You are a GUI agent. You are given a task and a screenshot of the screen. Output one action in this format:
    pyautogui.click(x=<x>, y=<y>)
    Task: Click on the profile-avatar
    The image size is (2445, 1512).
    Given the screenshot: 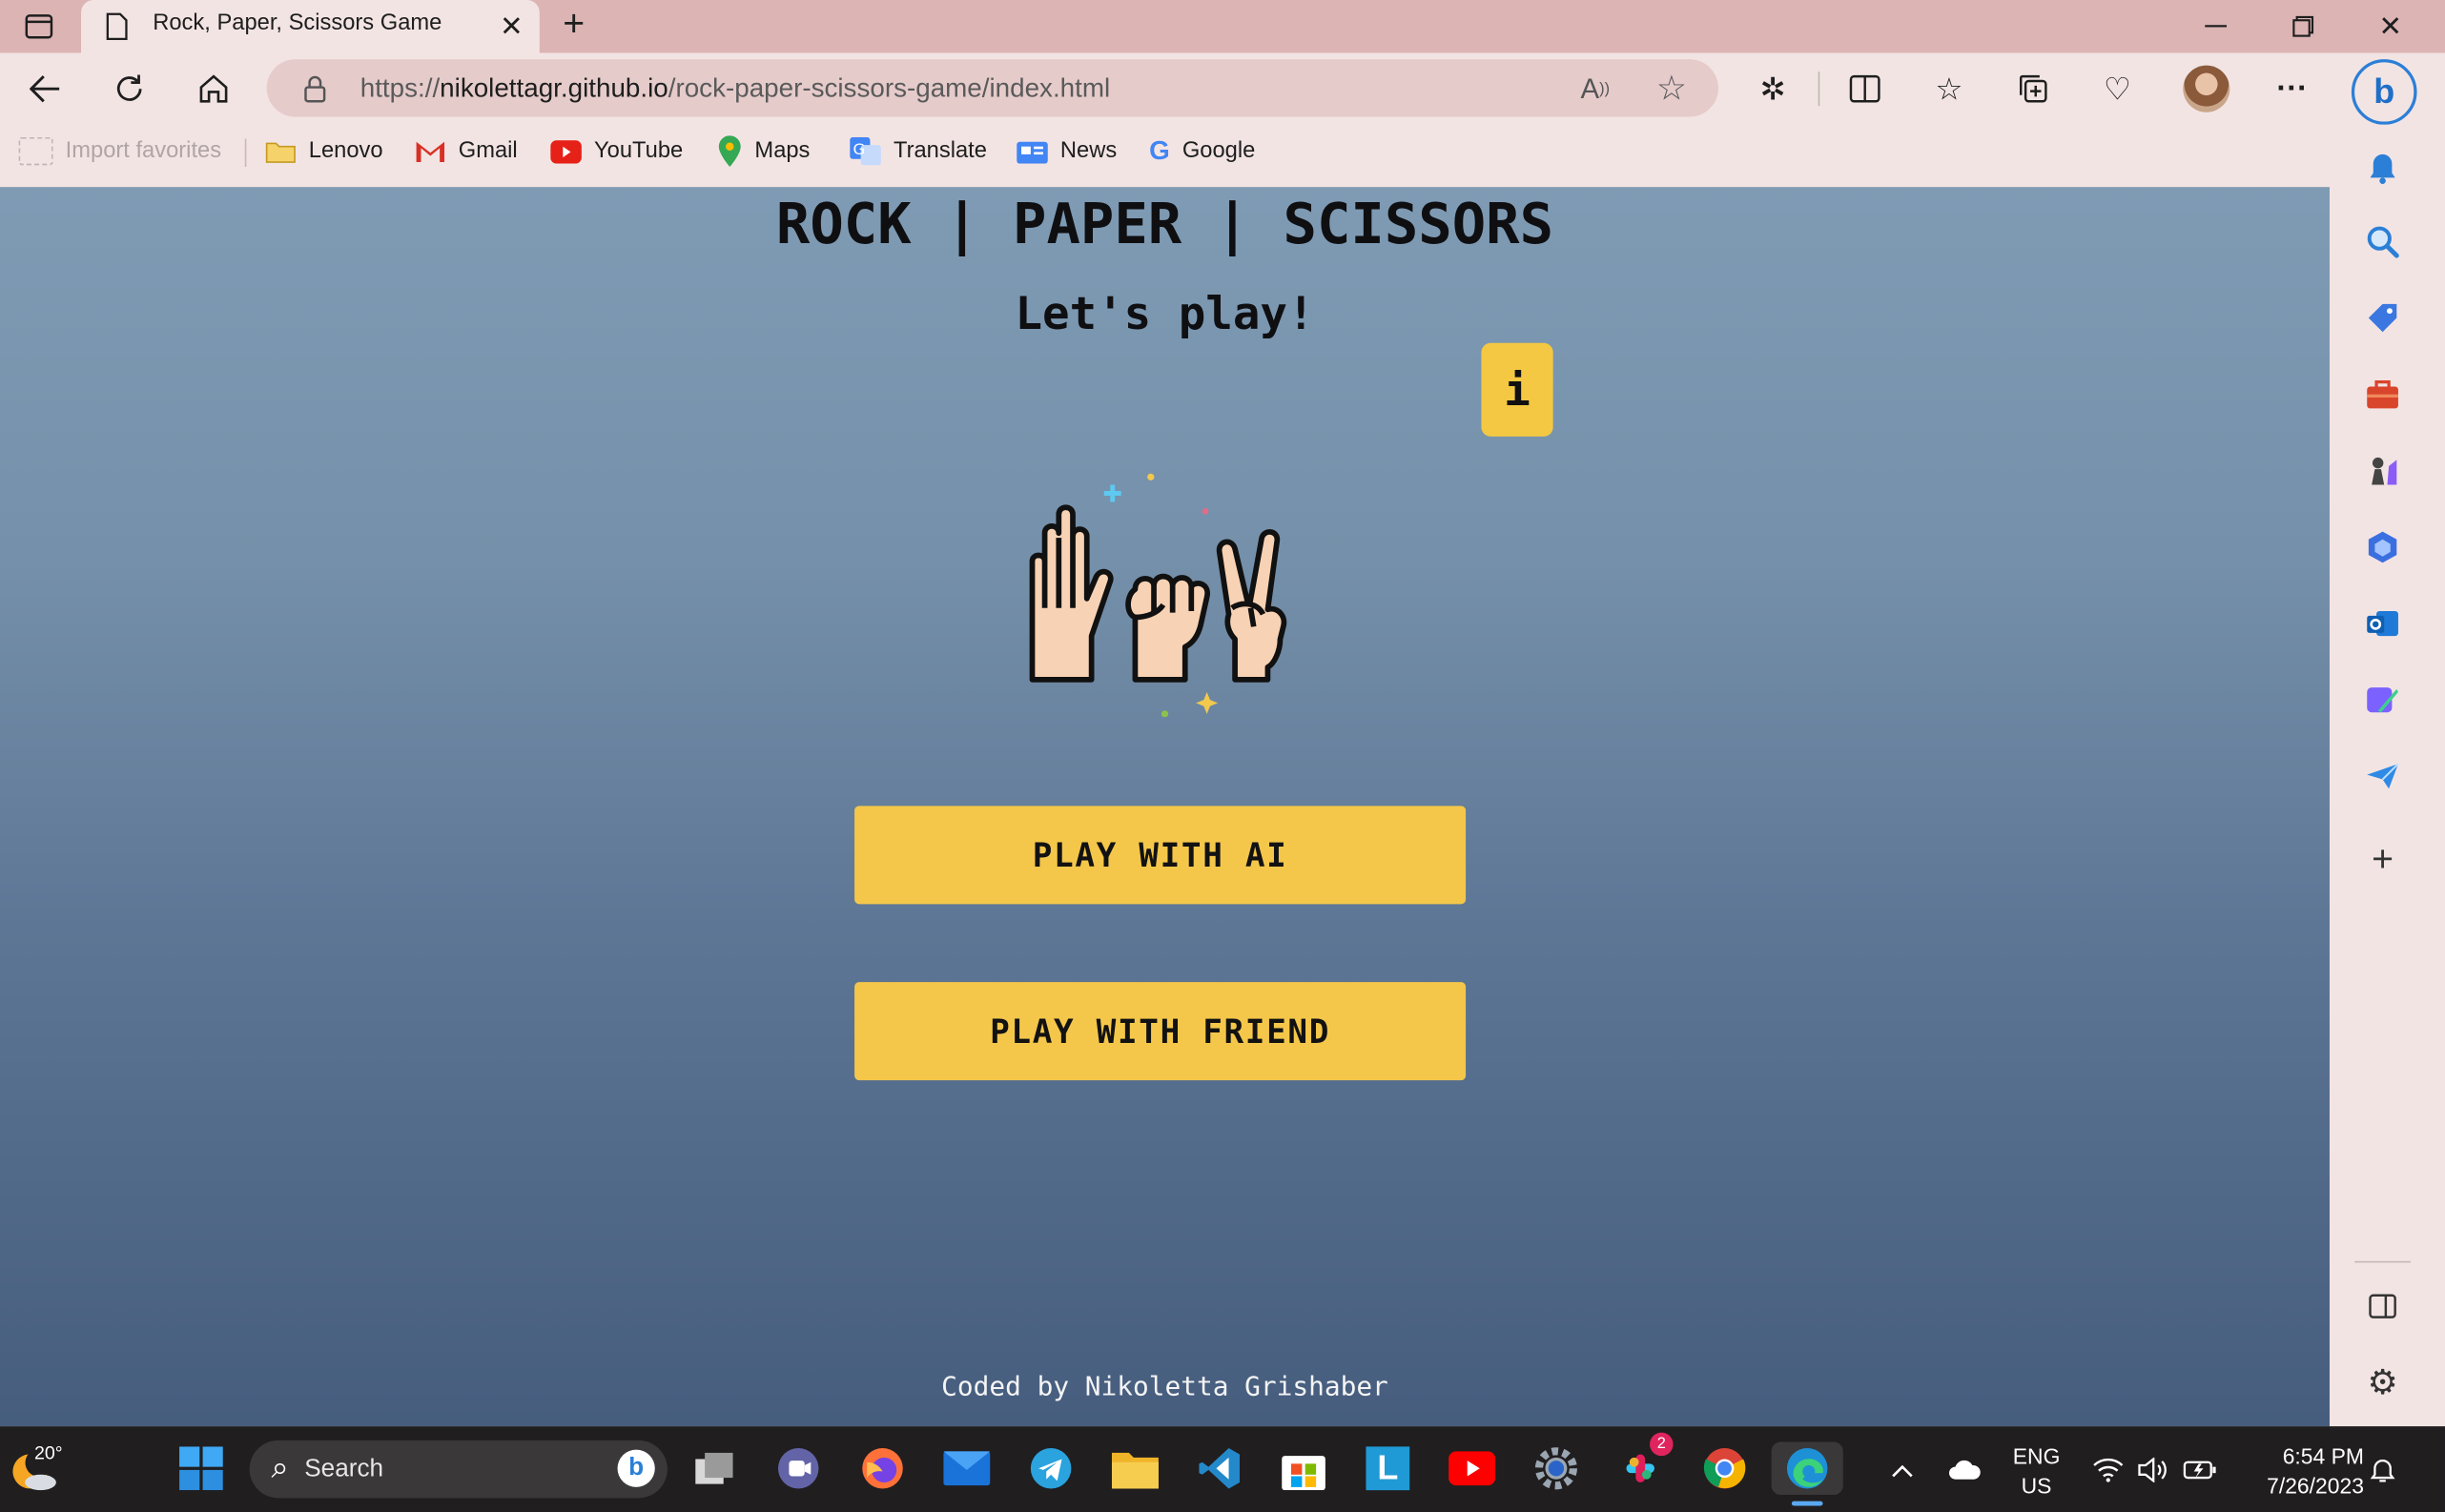 What is the action you would take?
    pyautogui.click(x=2206, y=88)
    